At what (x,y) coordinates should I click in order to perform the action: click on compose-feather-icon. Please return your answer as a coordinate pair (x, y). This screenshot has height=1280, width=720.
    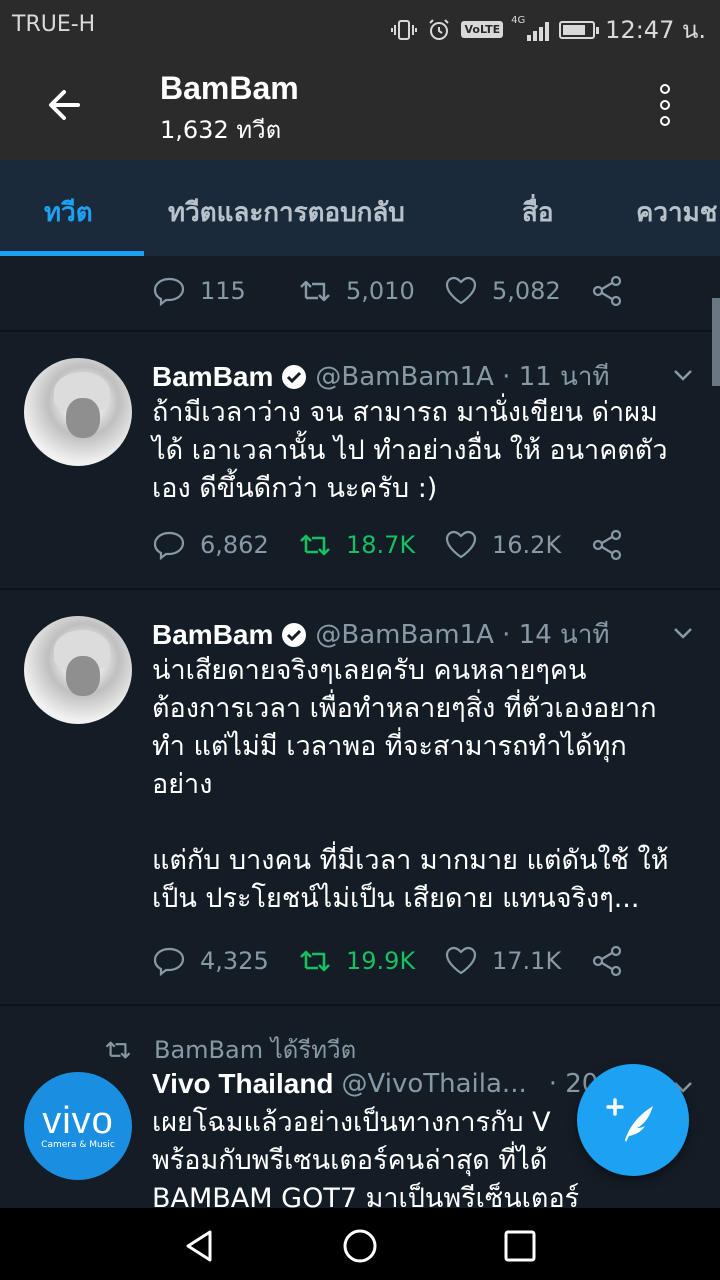
    Looking at the image, I should click on (629, 1120).